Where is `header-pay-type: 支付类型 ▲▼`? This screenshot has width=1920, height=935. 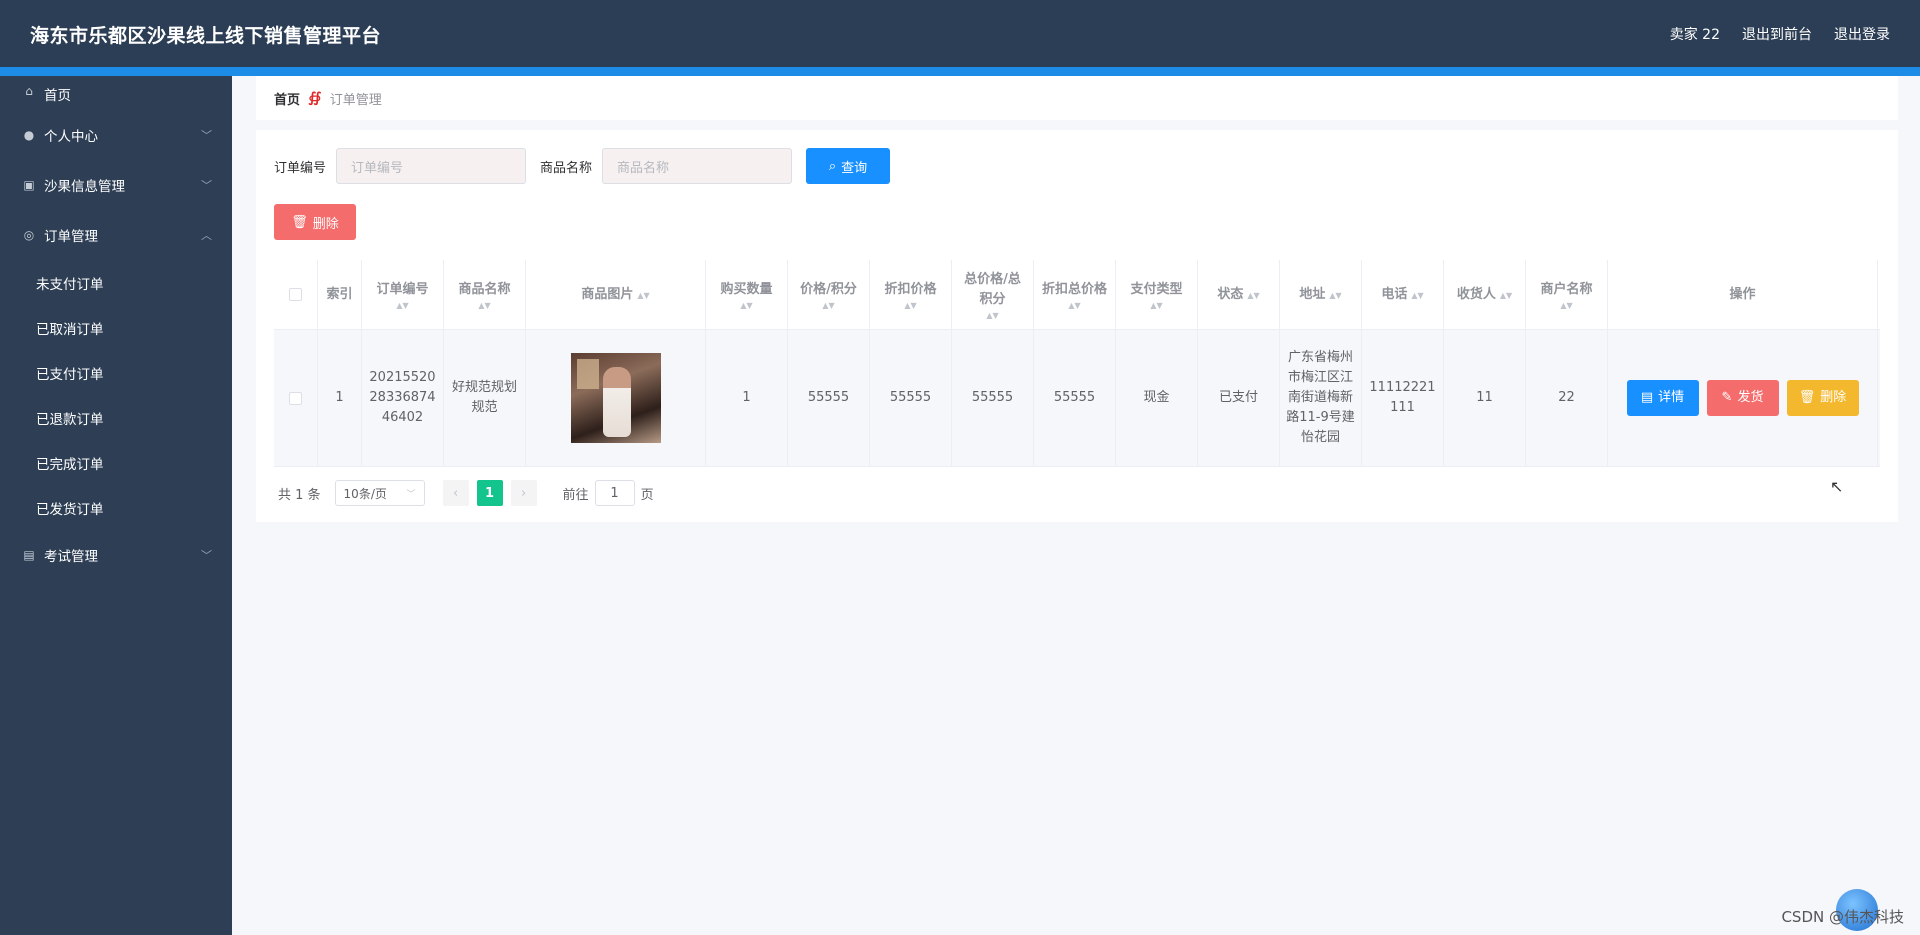
header-pay-type: 支付类型 ▲▼ is located at coordinates (1157, 294).